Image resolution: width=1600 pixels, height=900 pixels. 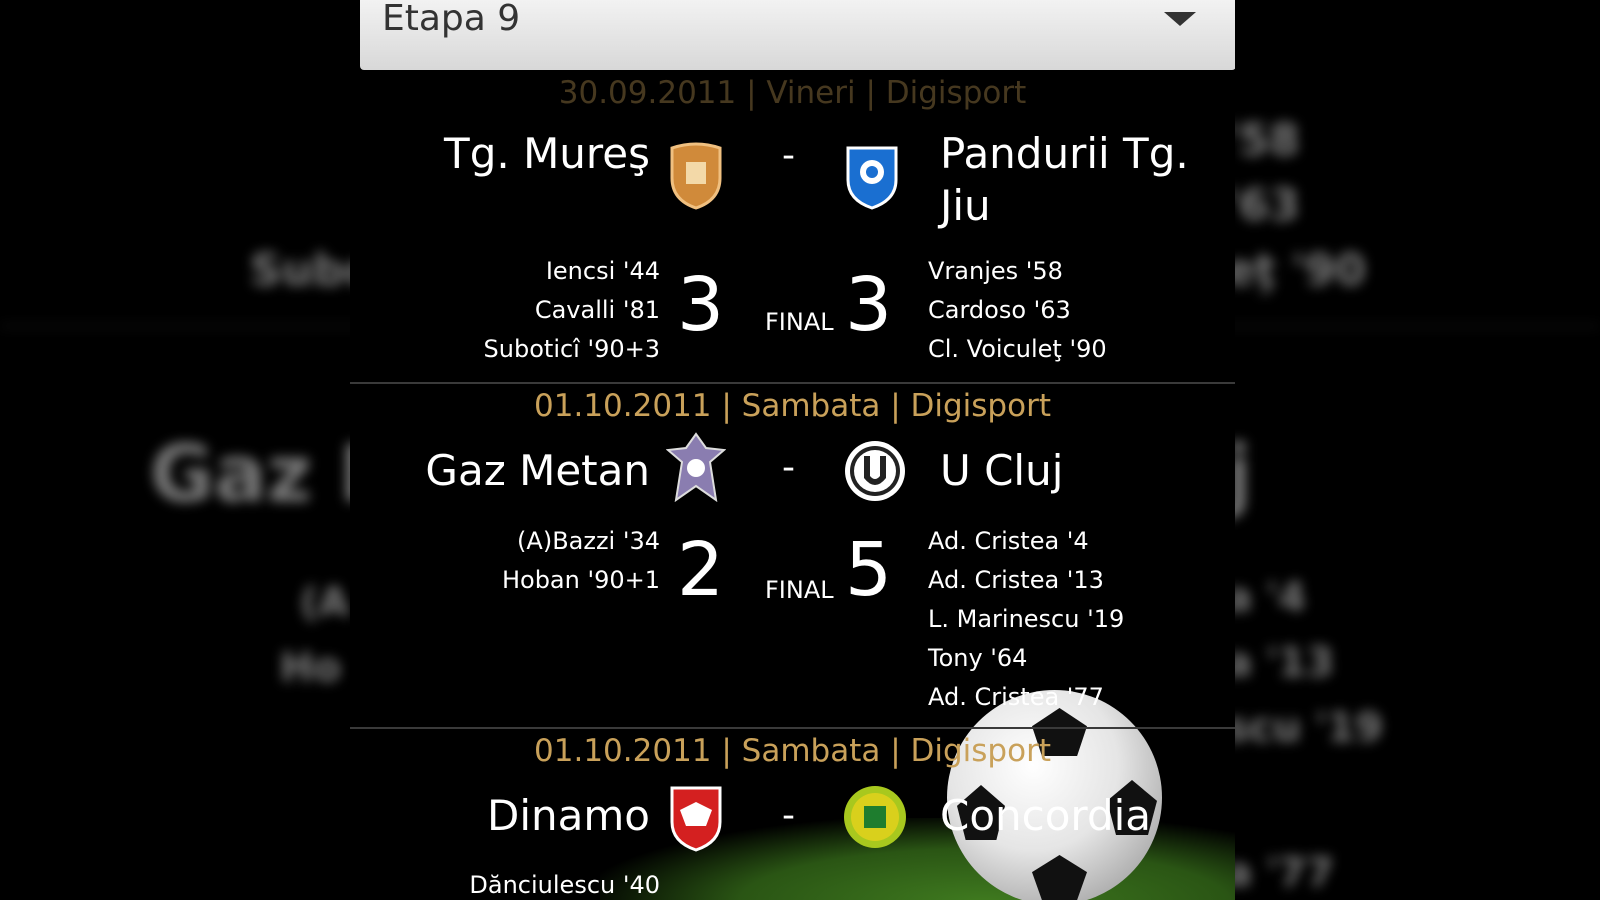 I want to click on scorer: Ad. Cristea '77, so click(x=1016, y=697).